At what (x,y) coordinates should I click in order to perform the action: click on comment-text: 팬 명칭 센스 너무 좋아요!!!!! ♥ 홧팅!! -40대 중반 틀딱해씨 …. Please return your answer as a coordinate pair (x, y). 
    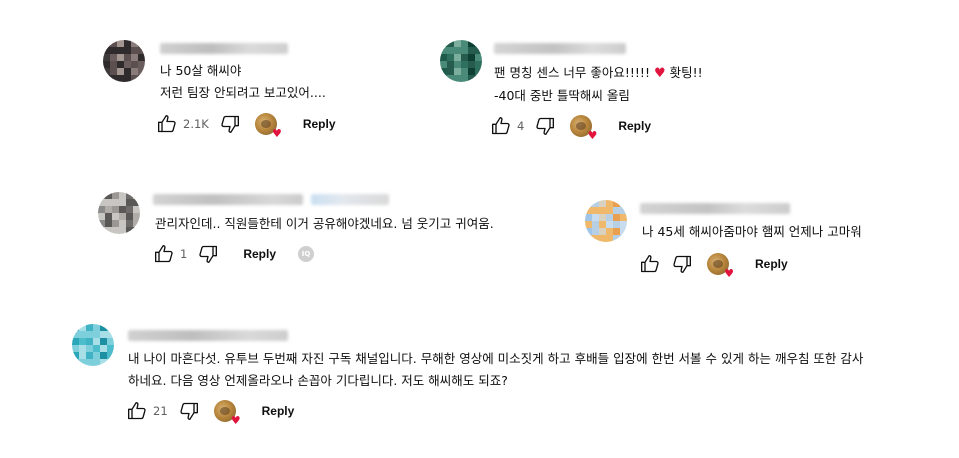
    Looking at the image, I should click on (598, 84).